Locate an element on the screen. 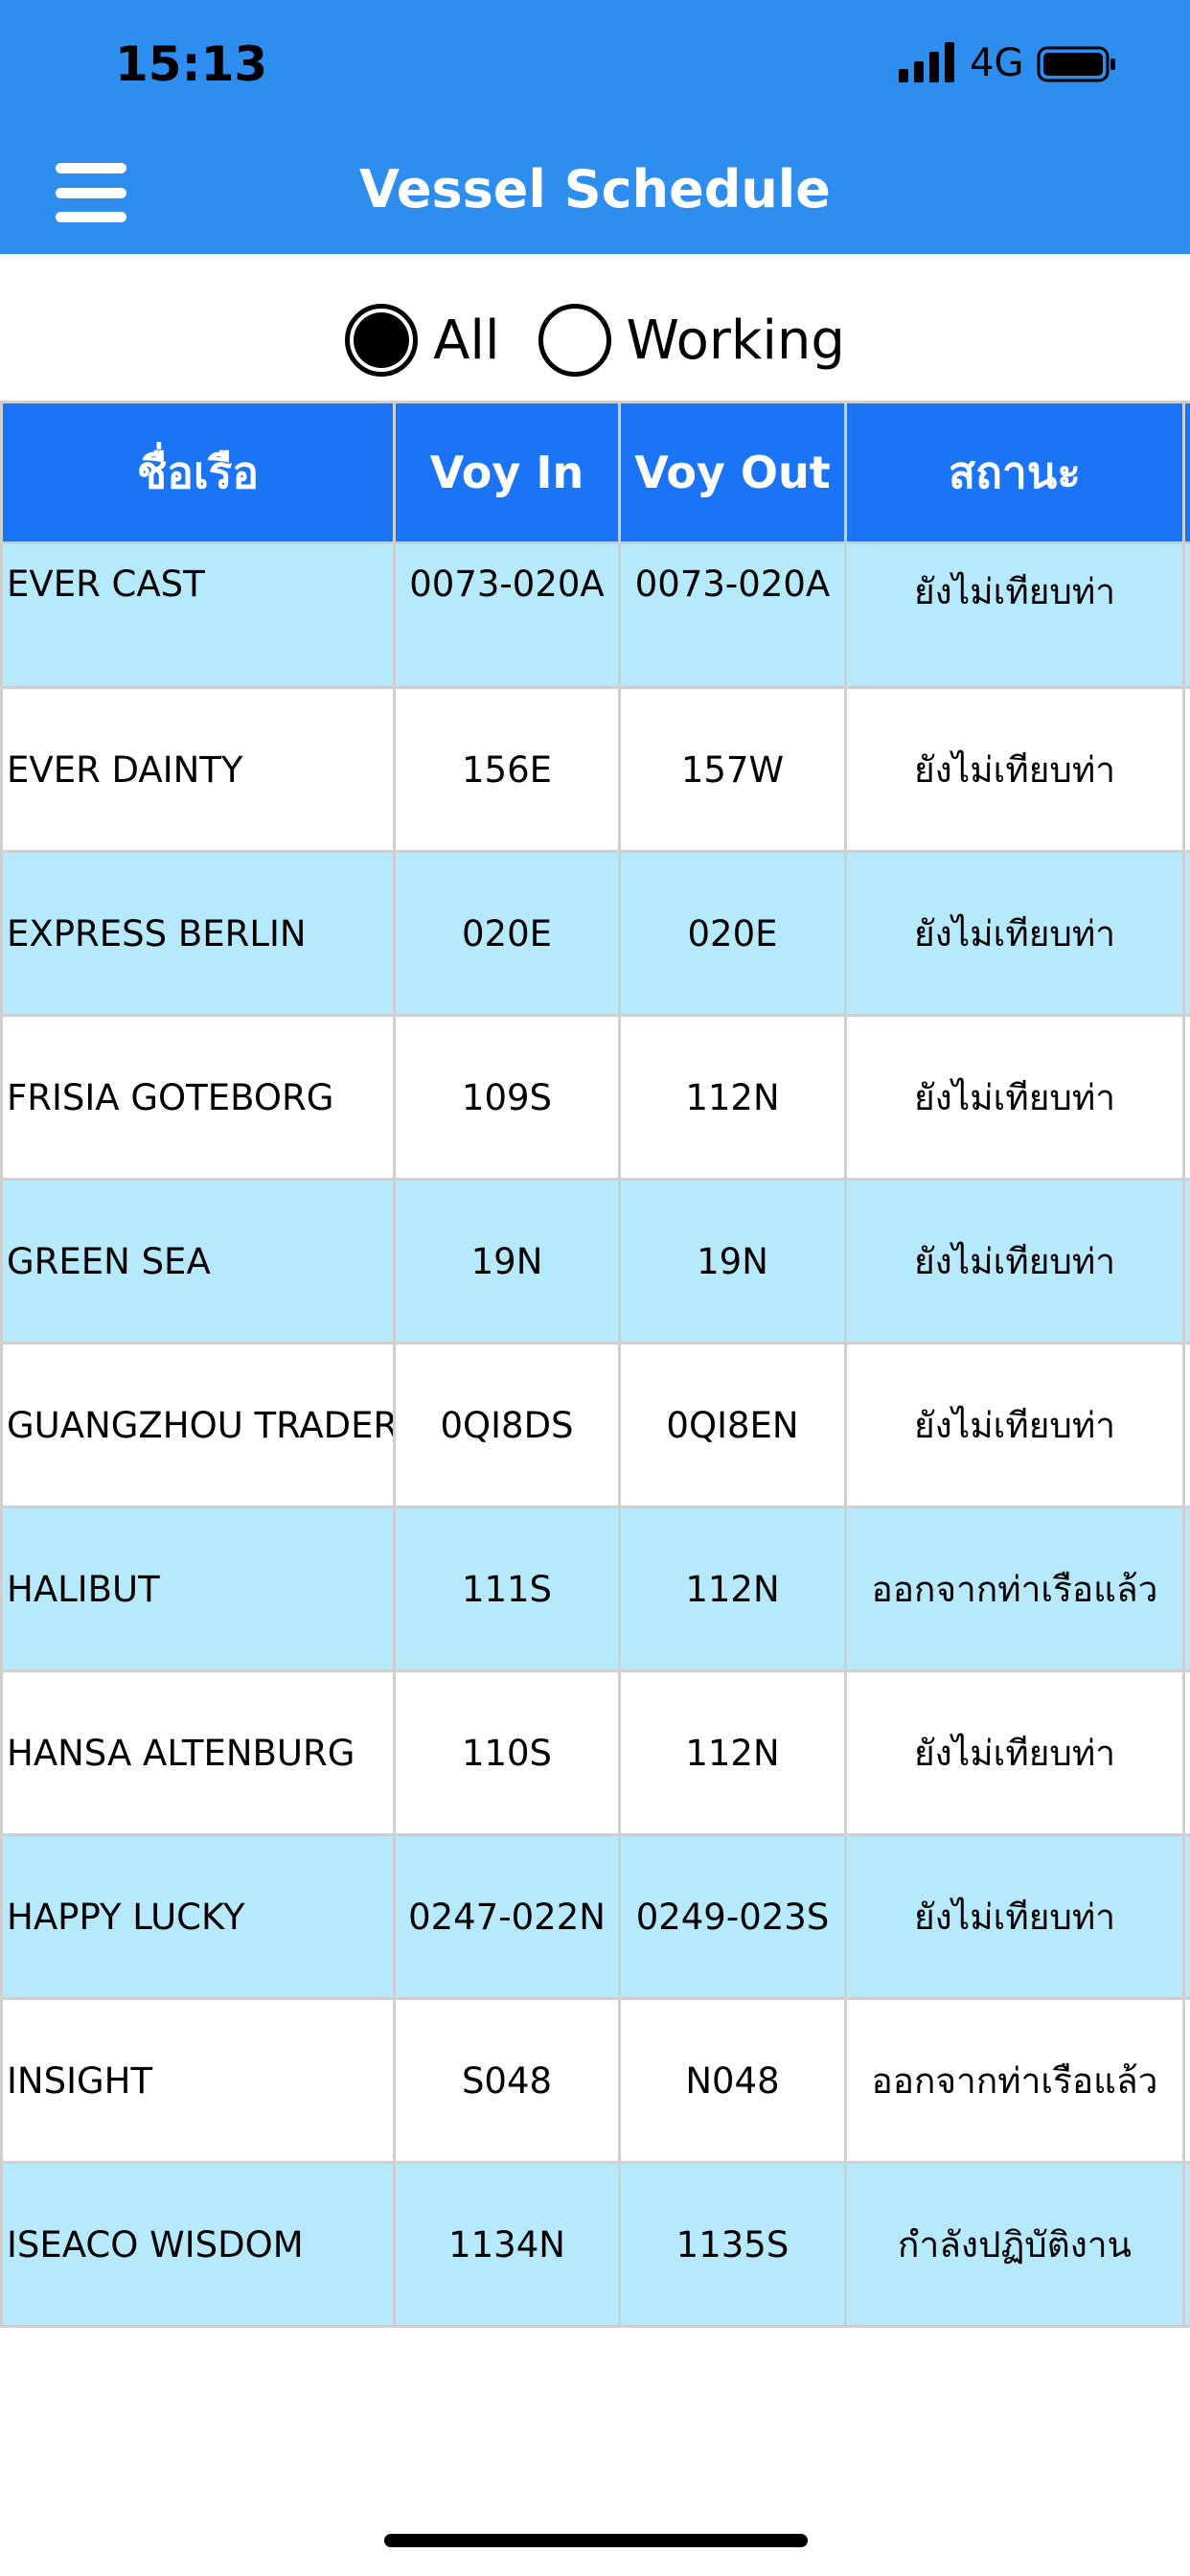 The width and height of the screenshot is (1190, 2576). cell-voy-out: 19N is located at coordinates (732, 1261).